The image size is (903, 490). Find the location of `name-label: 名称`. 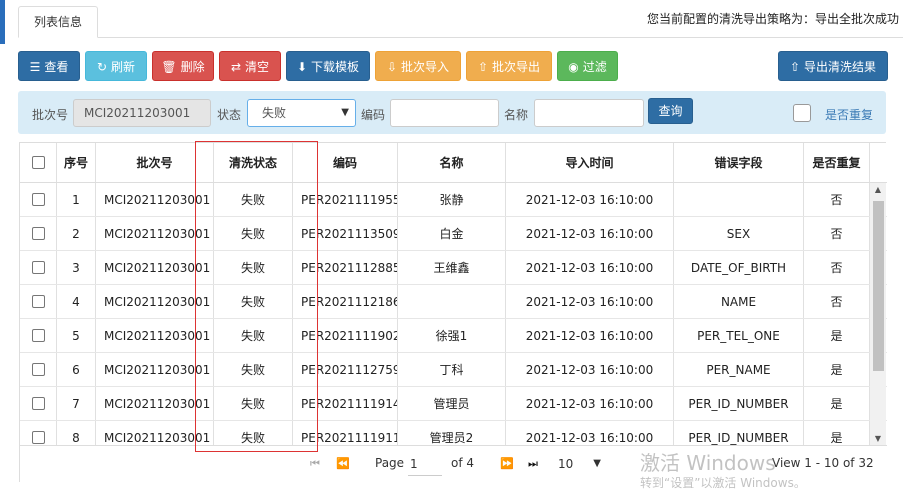

name-label: 名称 is located at coordinates (516, 115).